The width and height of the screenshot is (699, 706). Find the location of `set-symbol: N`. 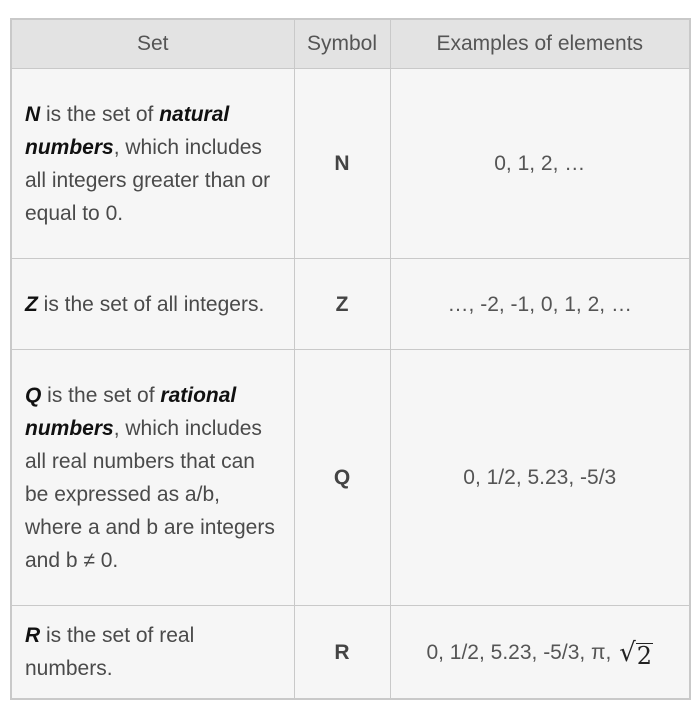

set-symbol: N is located at coordinates (342, 163).